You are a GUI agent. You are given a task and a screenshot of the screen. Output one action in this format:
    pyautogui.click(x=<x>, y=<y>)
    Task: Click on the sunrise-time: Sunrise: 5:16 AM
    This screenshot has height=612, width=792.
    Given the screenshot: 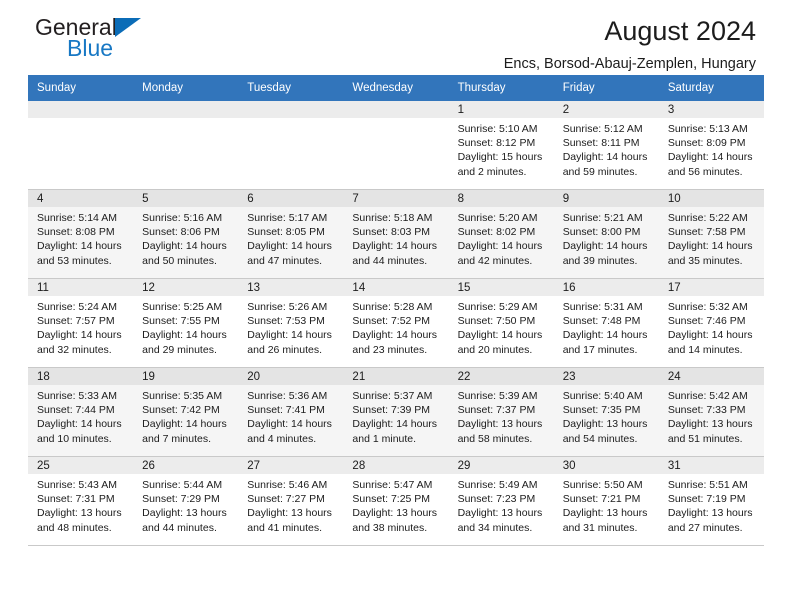 What is the action you would take?
    pyautogui.click(x=182, y=218)
    